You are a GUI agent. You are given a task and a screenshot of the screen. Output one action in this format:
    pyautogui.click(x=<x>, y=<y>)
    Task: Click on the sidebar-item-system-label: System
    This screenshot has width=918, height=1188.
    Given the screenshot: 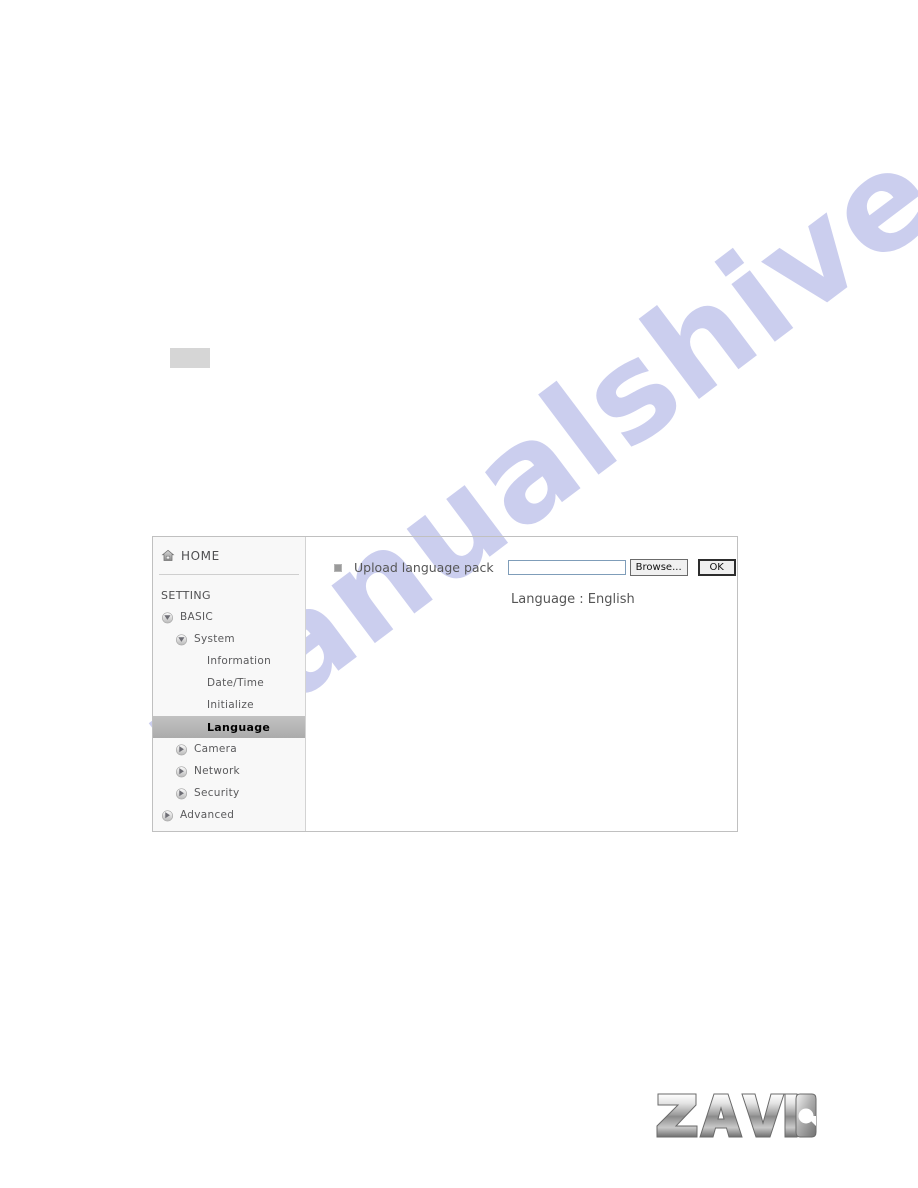 What is the action you would take?
    pyautogui.click(x=214, y=639)
    